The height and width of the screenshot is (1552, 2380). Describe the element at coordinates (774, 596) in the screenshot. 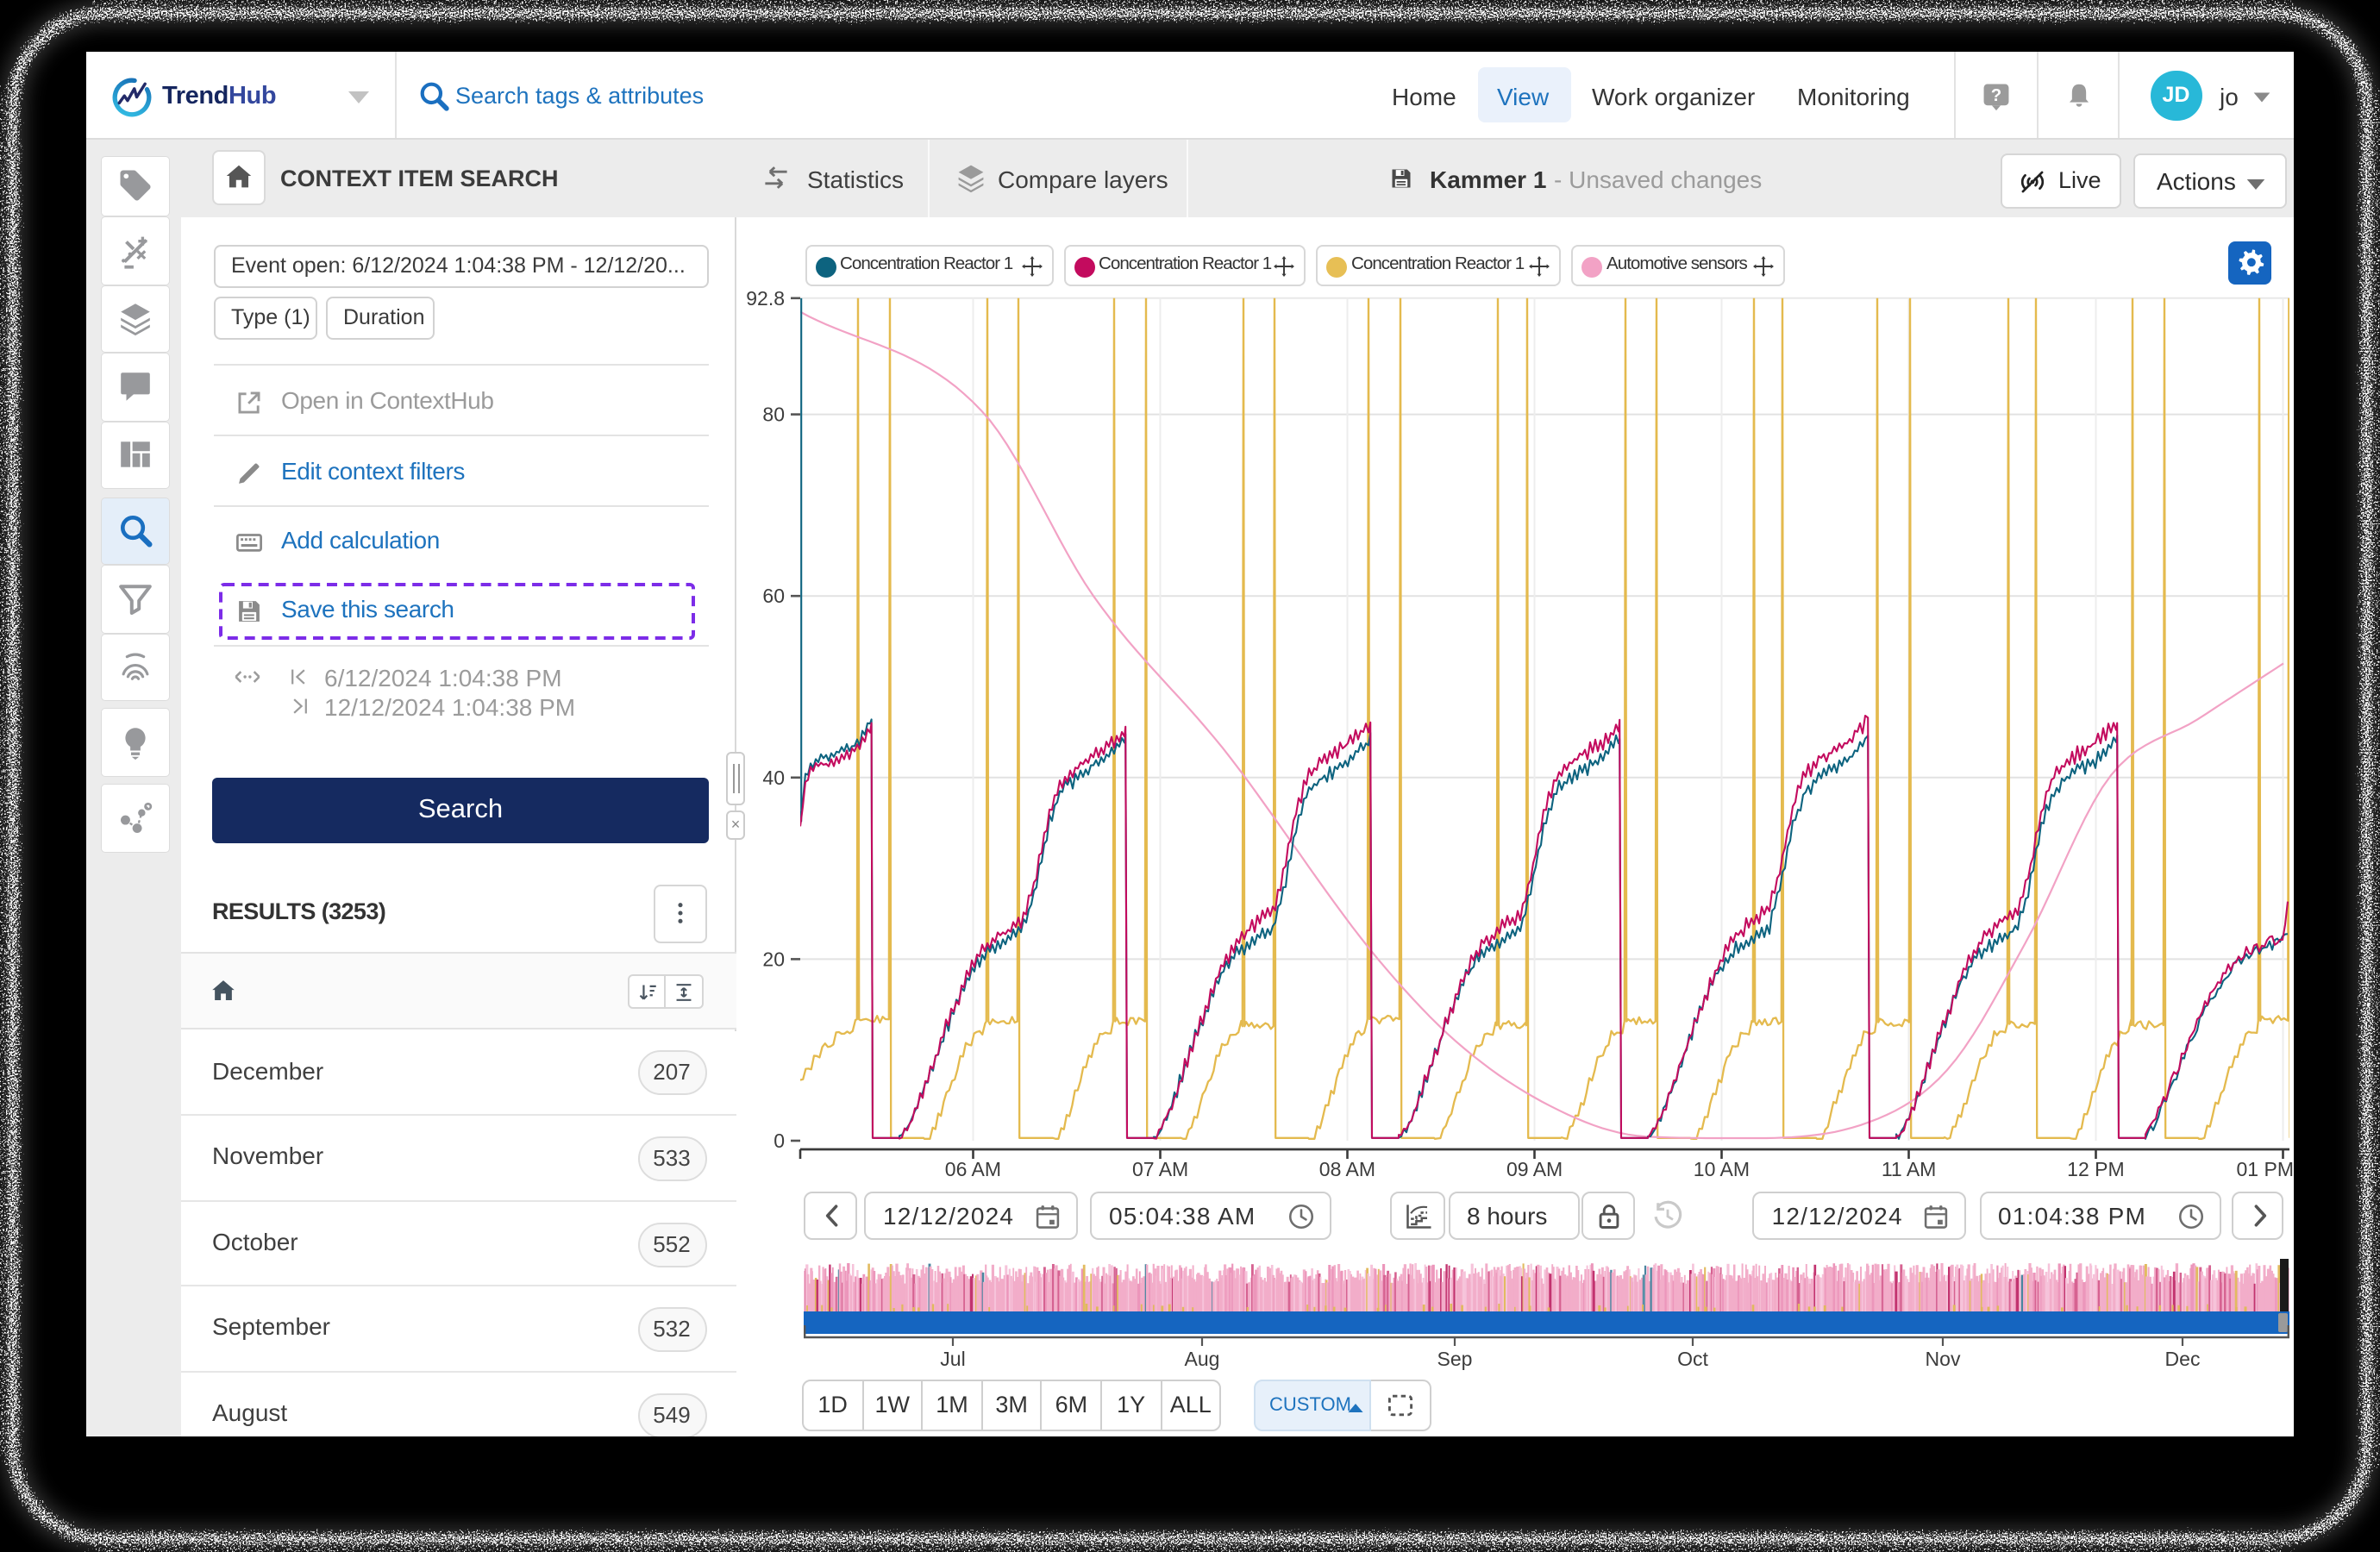

I see `svg-text: 60` at that location.